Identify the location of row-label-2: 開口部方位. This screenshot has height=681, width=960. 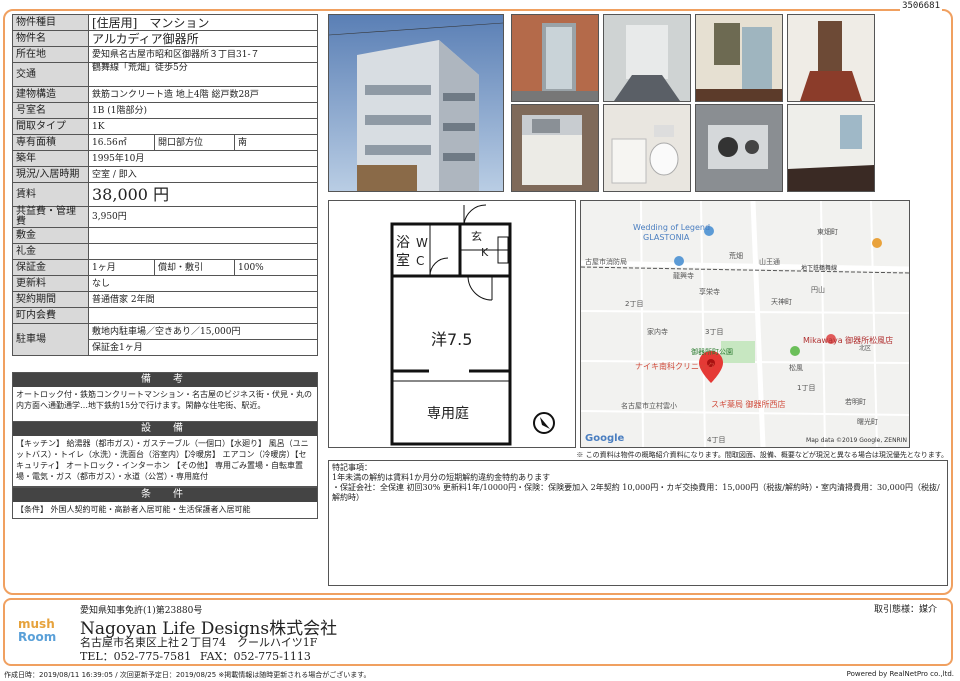
(194, 142).